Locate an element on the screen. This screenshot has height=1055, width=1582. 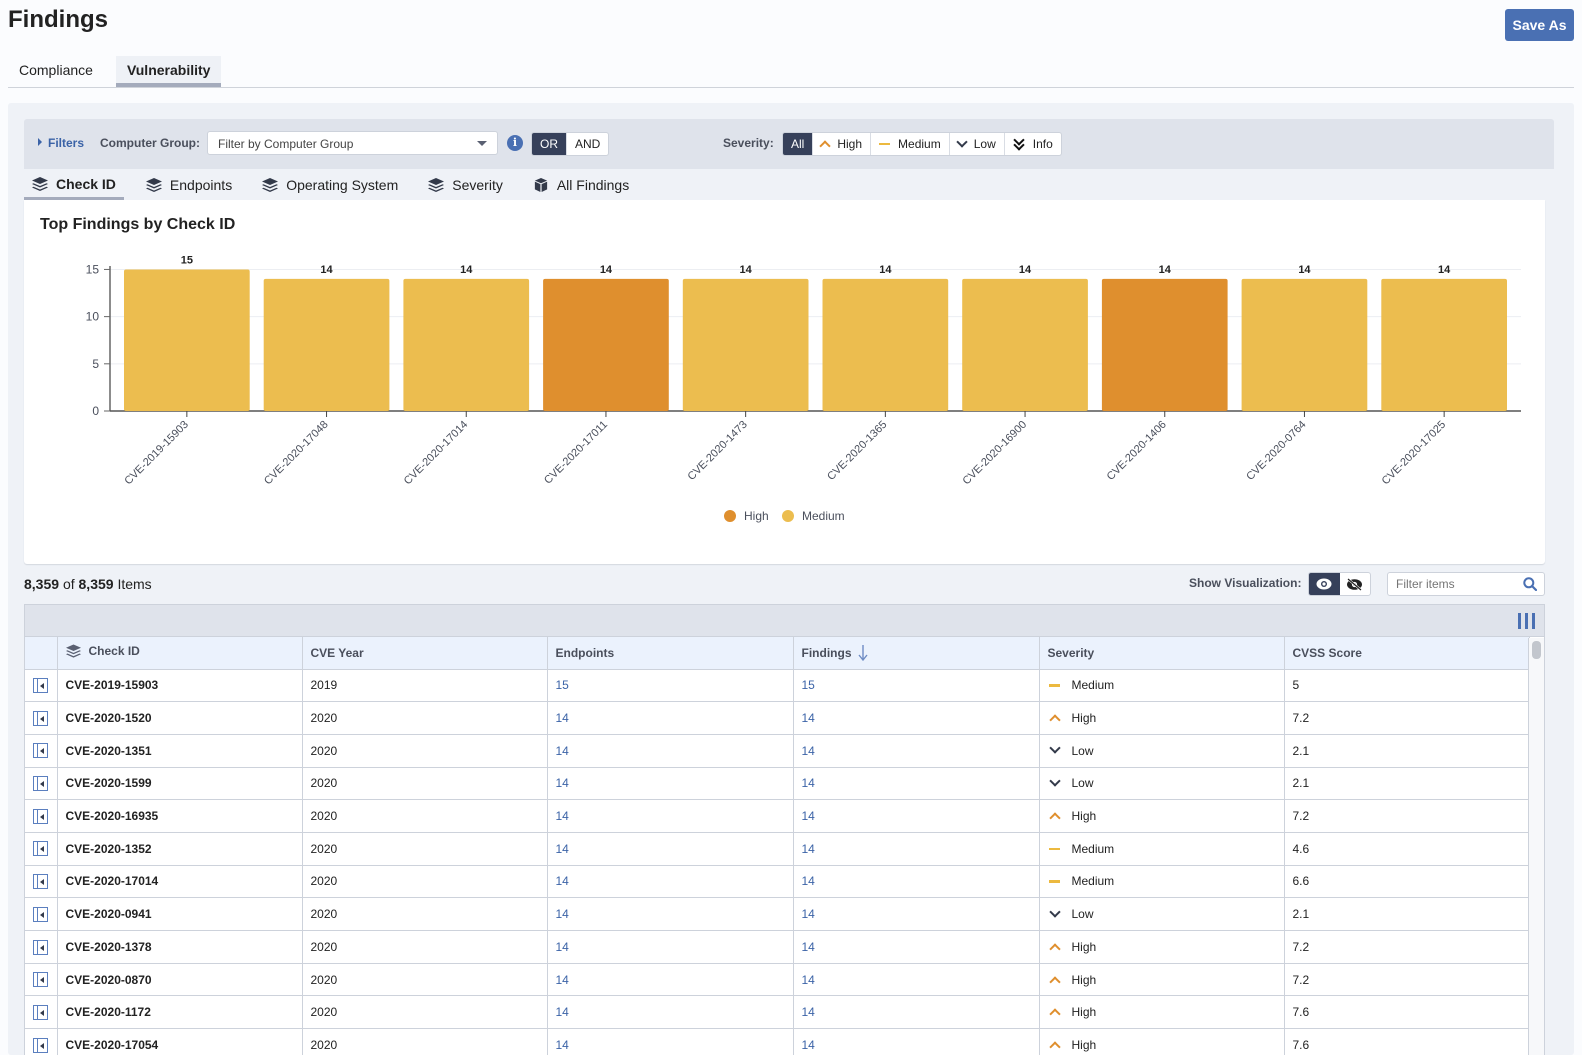
check-id-cell: CVE-2020-17014 is located at coordinates (180, 882).